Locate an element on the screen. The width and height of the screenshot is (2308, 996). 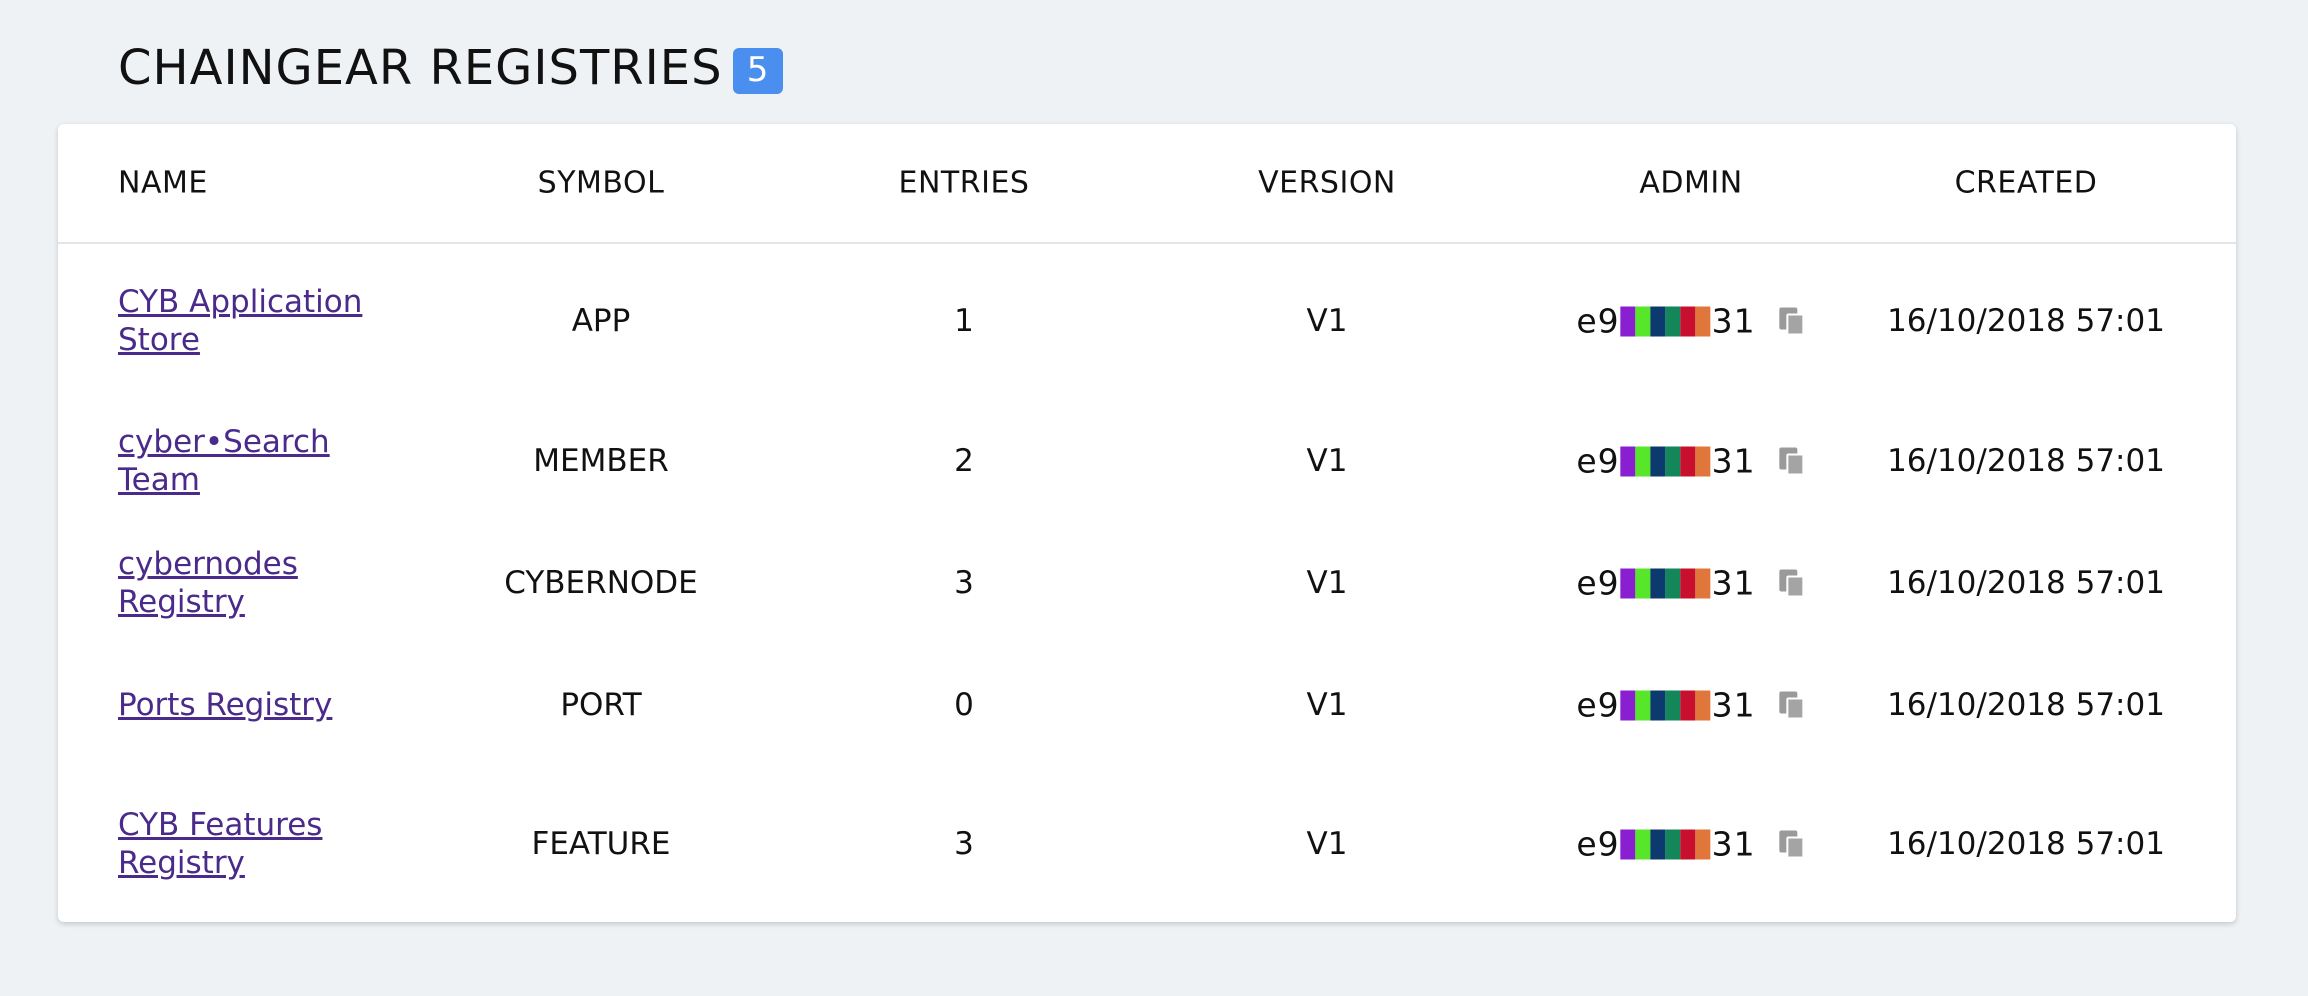
registry-entries: 2 is located at coordinates (964, 461).